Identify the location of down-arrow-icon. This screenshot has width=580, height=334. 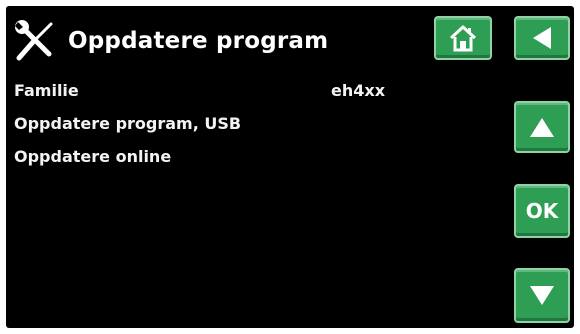
(542, 295).